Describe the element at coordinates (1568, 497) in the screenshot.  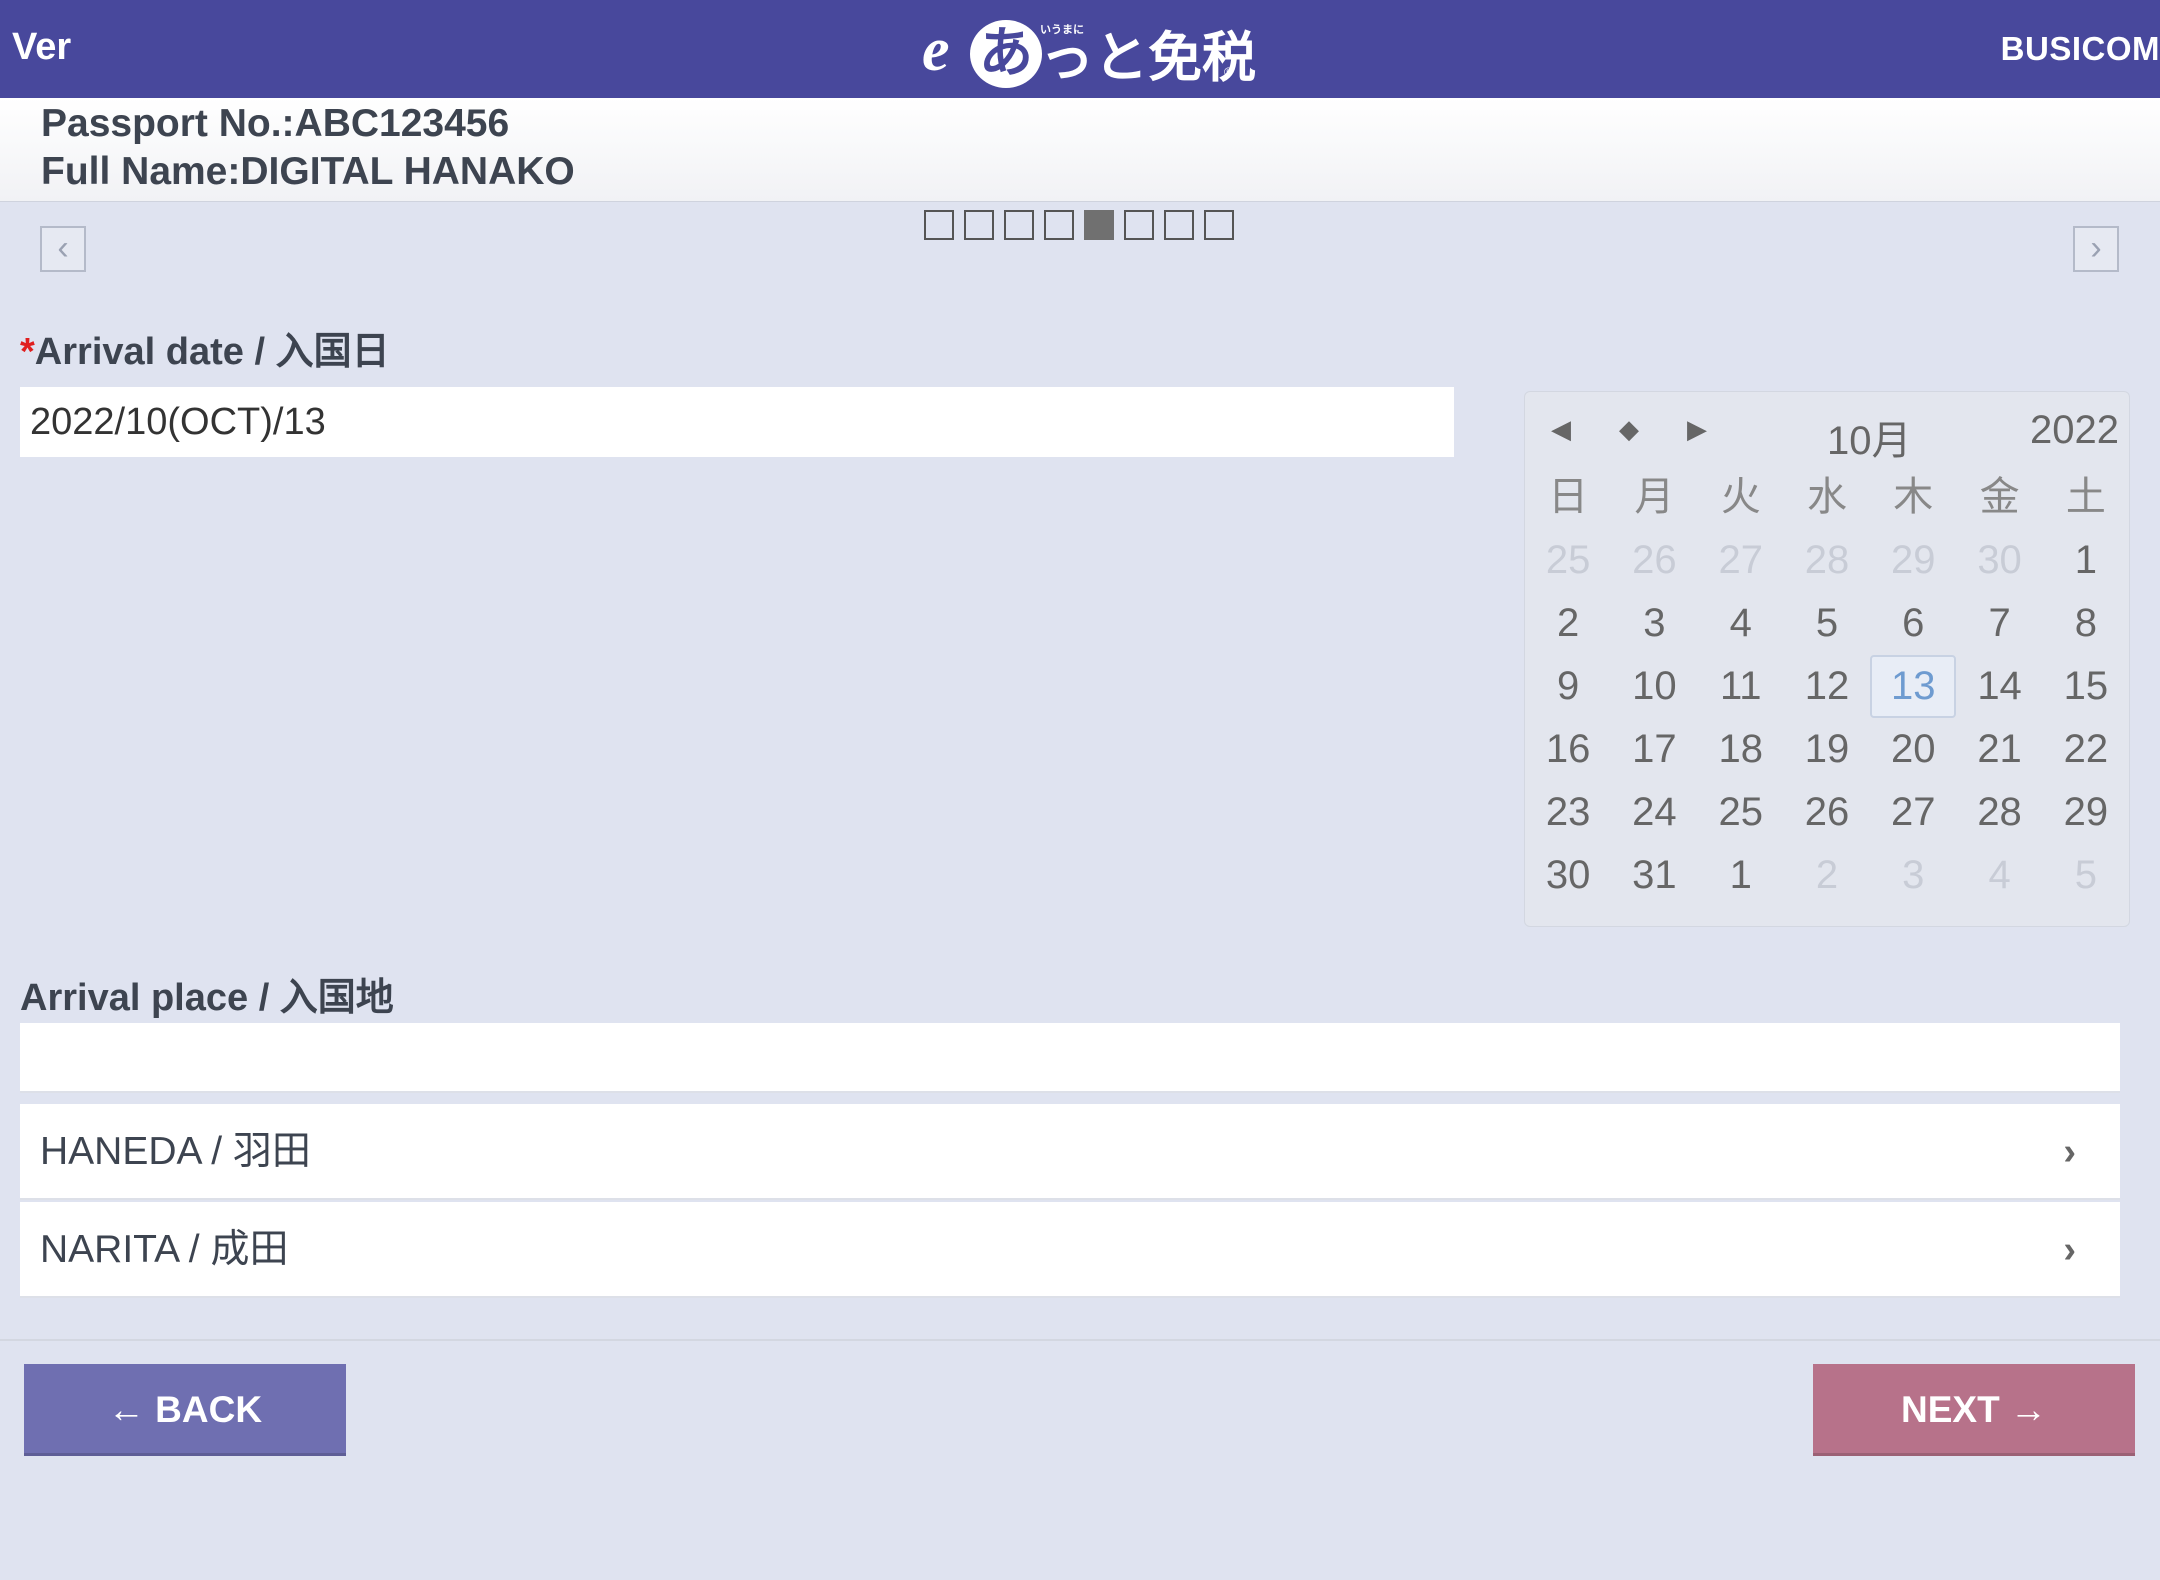
I see `calendar-weekday: 日` at that location.